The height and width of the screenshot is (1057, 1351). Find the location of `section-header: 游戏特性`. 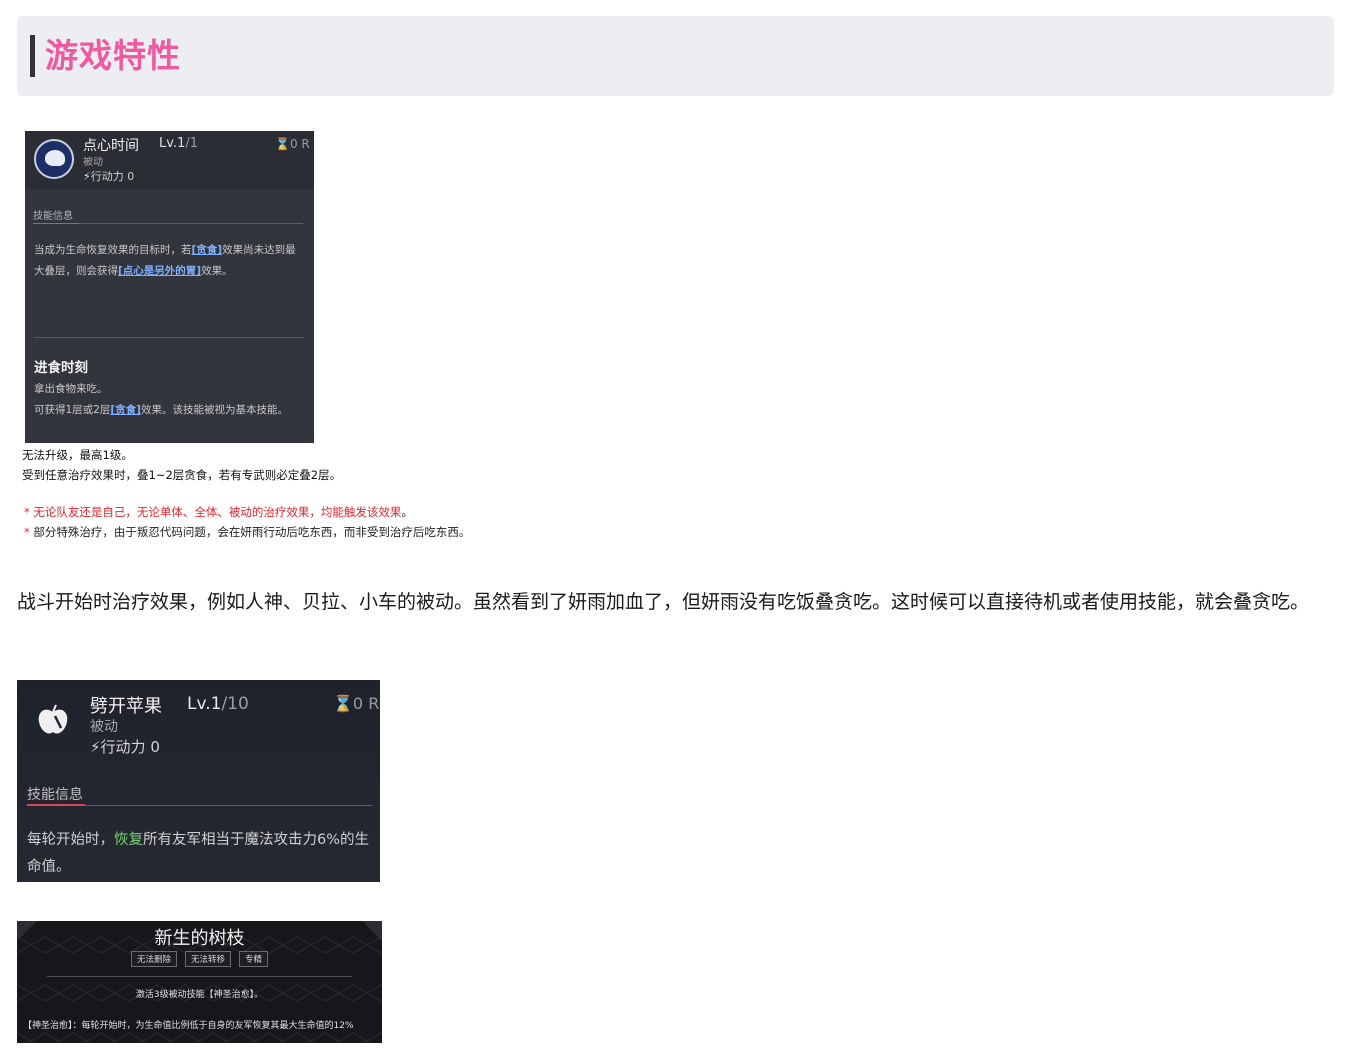

section-header: 游戏特性 is located at coordinates (675, 56).